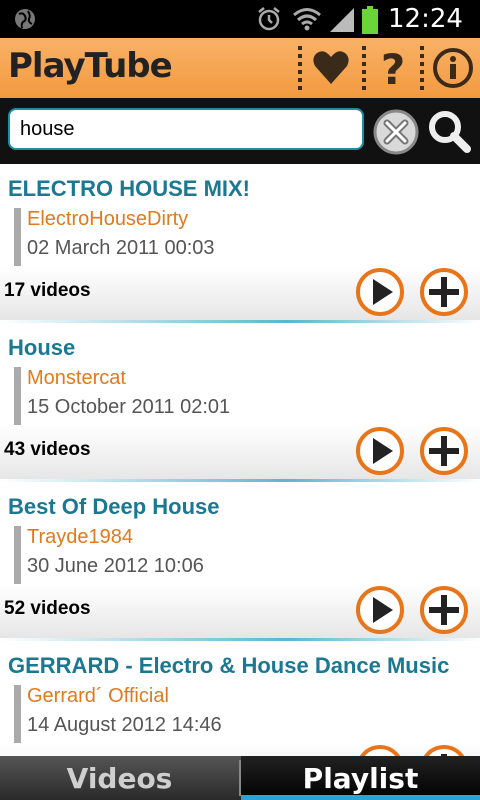 The height and width of the screenshot is (800, 480). I want to click on search-icon, so click(449, 131).